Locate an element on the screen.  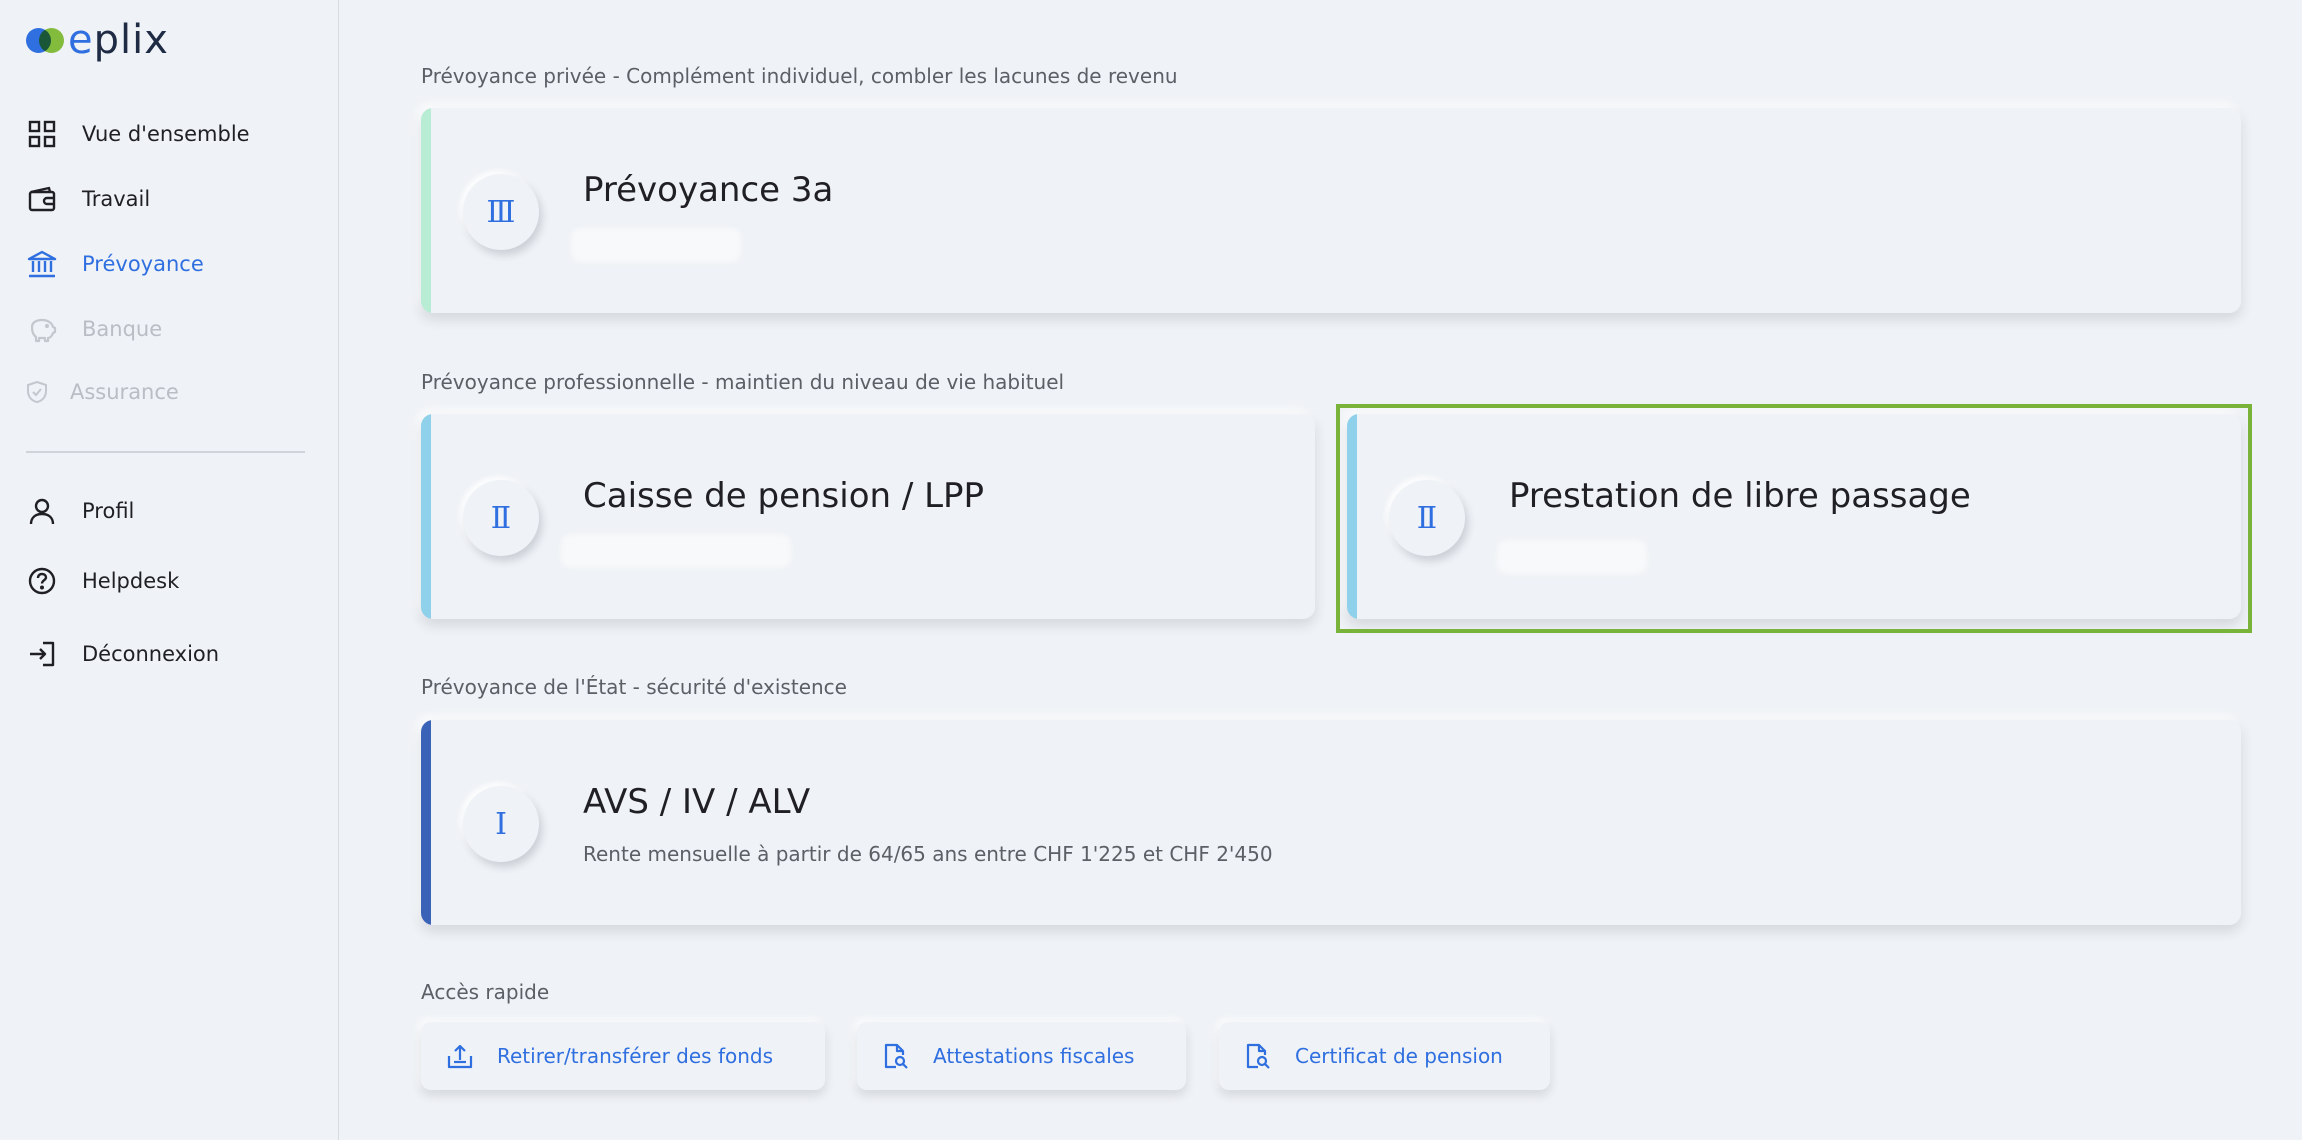
card-pillar-3a: Ⅲ Prévoyance 3a is located at coordinates (1331, 210).